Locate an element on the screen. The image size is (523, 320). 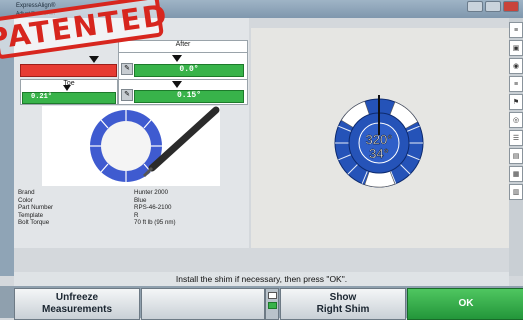
detail-value: Blue is located at coordinates (140, 200).